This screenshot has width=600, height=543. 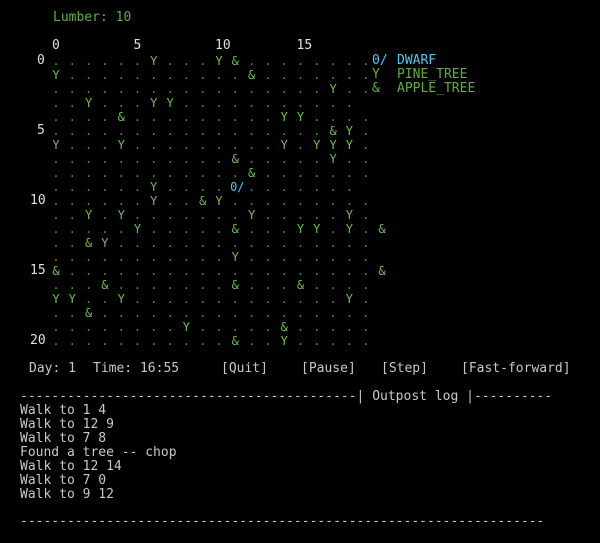 What do you see at coordinates (38, 270) in the screenshot?
I see `row-tick: 15` at bounding box center [38, 270].